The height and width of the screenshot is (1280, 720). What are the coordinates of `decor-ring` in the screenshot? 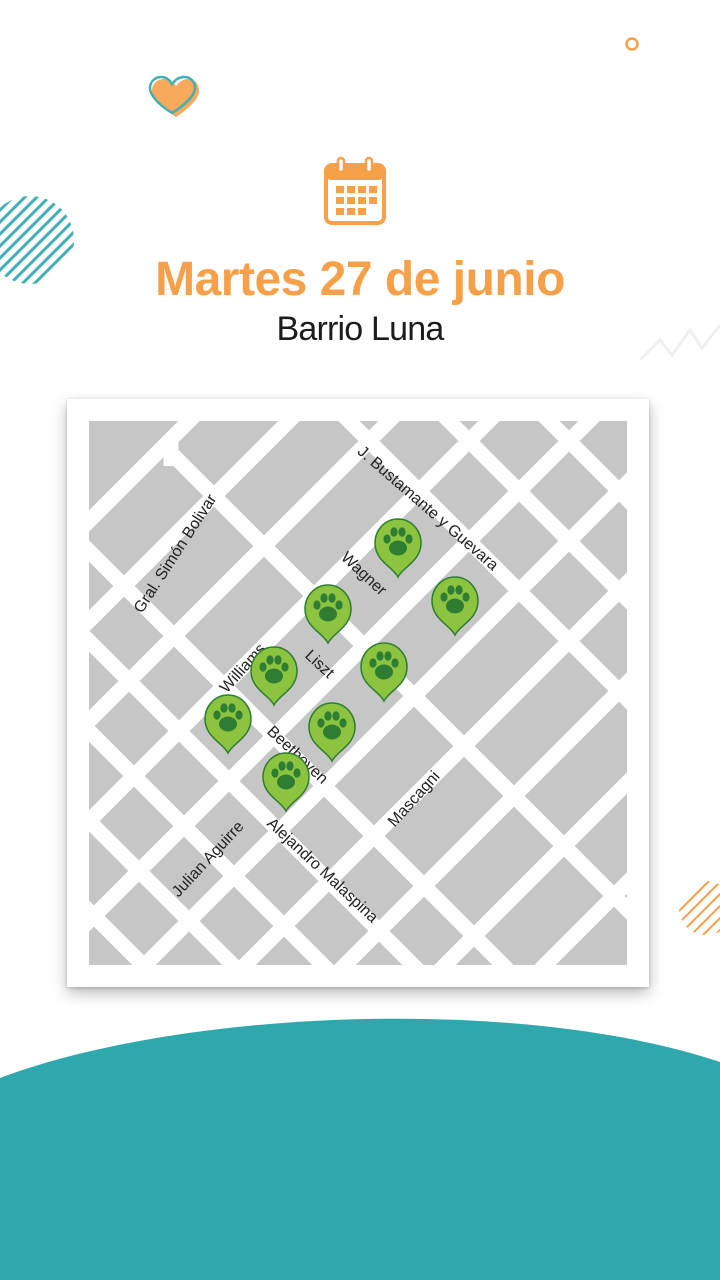 It's located at (632, 44).